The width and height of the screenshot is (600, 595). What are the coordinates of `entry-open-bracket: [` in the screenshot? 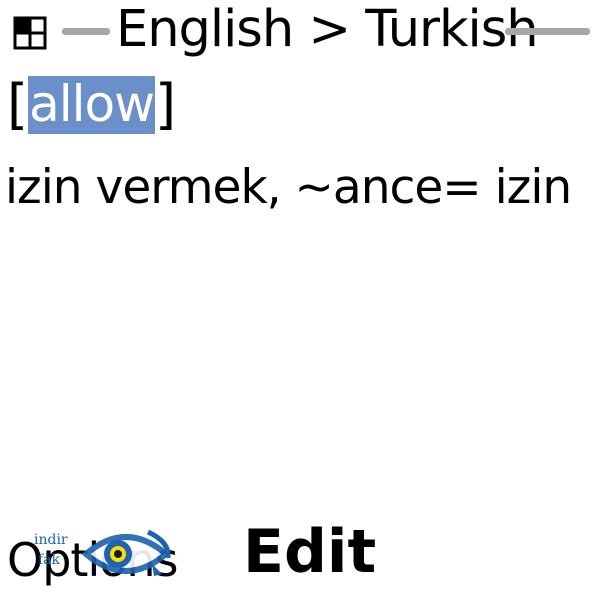 It's located at (18, 104).